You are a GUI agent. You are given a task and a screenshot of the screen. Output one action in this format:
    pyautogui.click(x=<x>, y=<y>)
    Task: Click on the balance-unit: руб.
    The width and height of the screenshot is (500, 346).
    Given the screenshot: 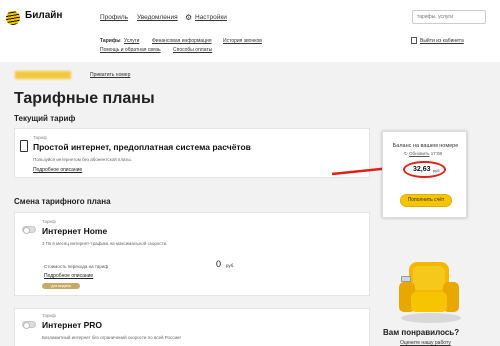 What is the action you would take?
    pyautogui.click(x=437, y=170)
    